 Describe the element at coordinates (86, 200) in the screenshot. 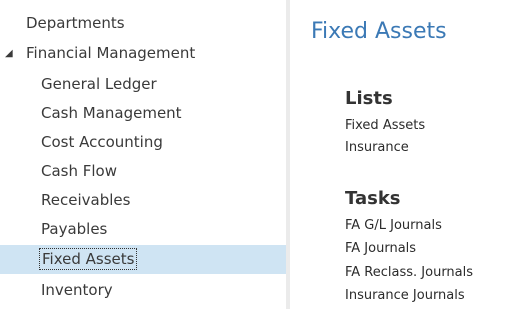

I see `tree-item-label: Receivables` at that location.